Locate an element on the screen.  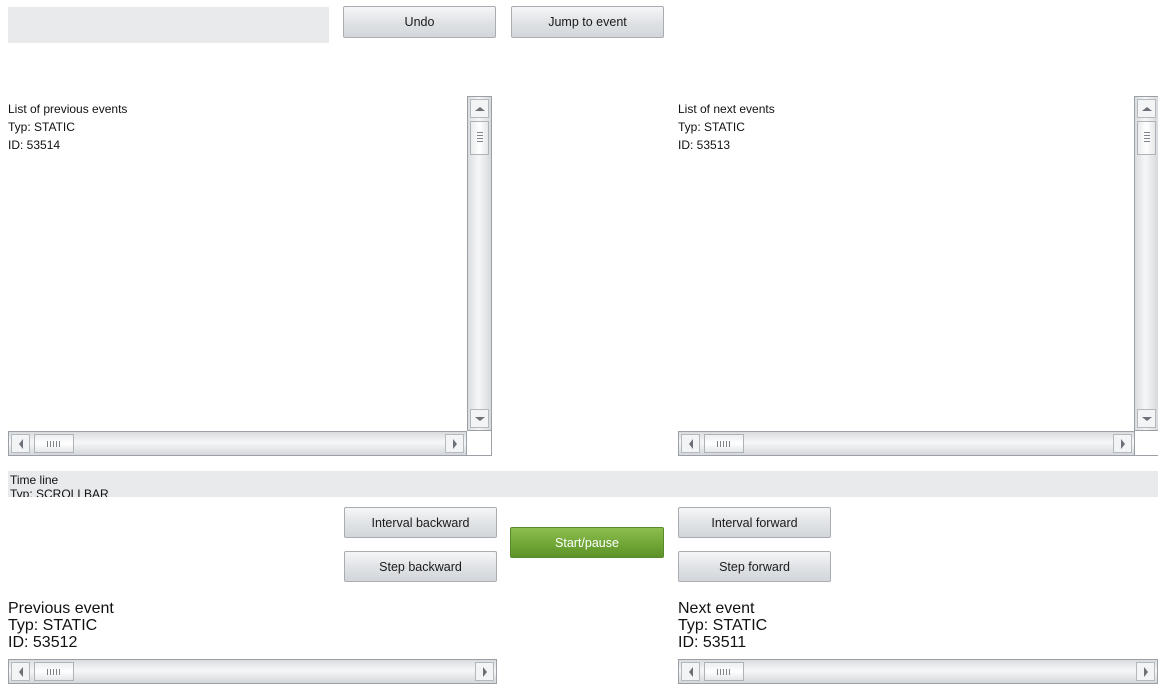
next-event-type: Typ: STATIC is located at coordinates (723, 625).